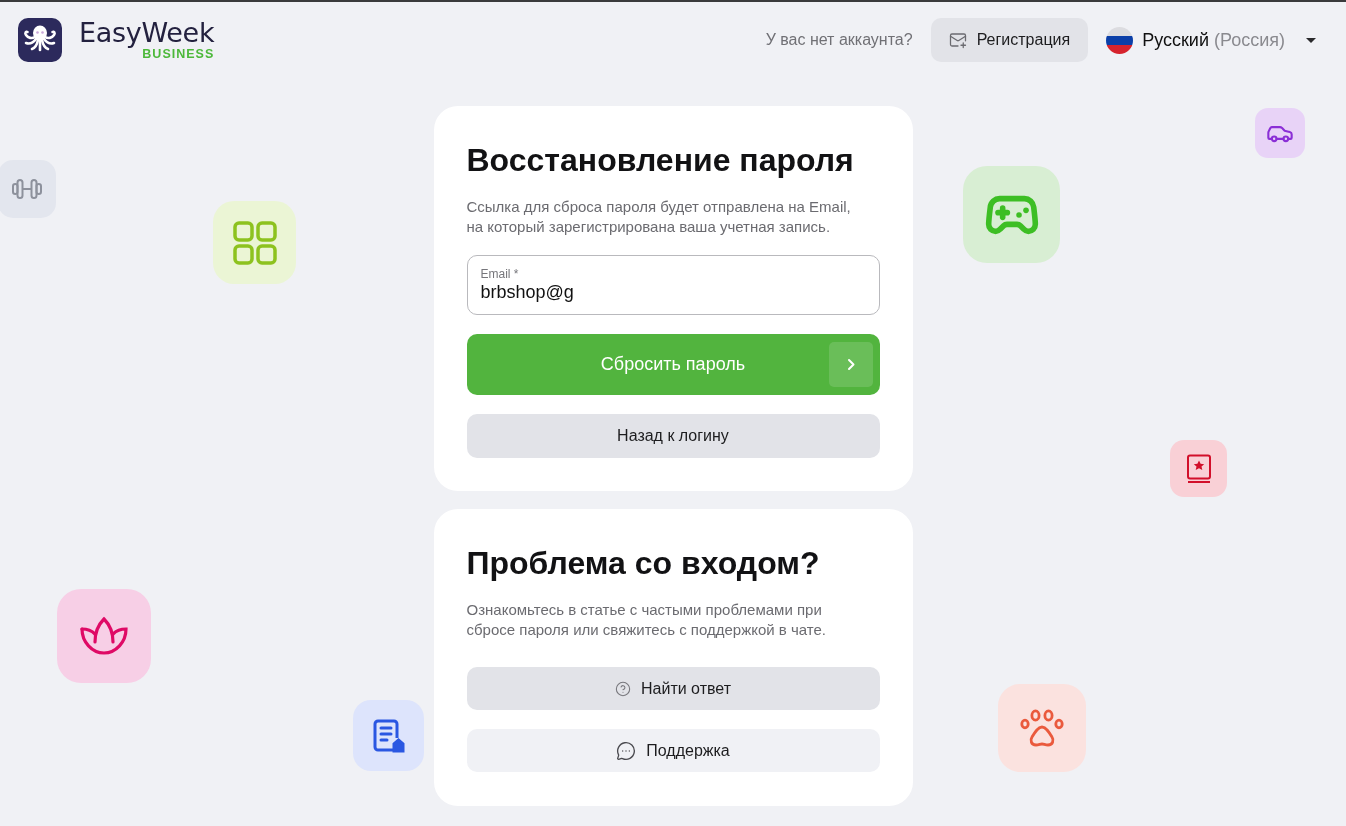 This screenshot has width=1346, height=826. I want to click on card-title: Восстановление пароля, so click(660, 160).